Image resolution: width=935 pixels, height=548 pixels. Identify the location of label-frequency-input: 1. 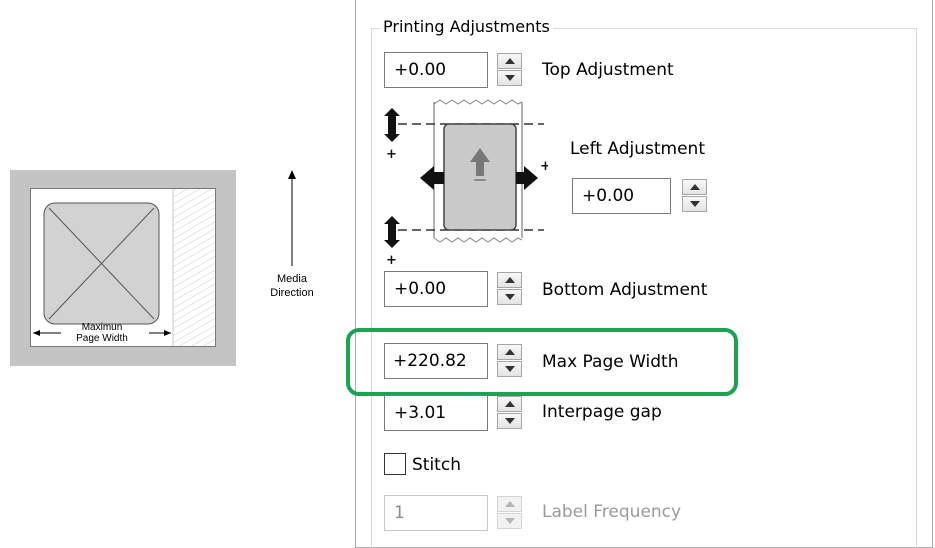
(436, 513).